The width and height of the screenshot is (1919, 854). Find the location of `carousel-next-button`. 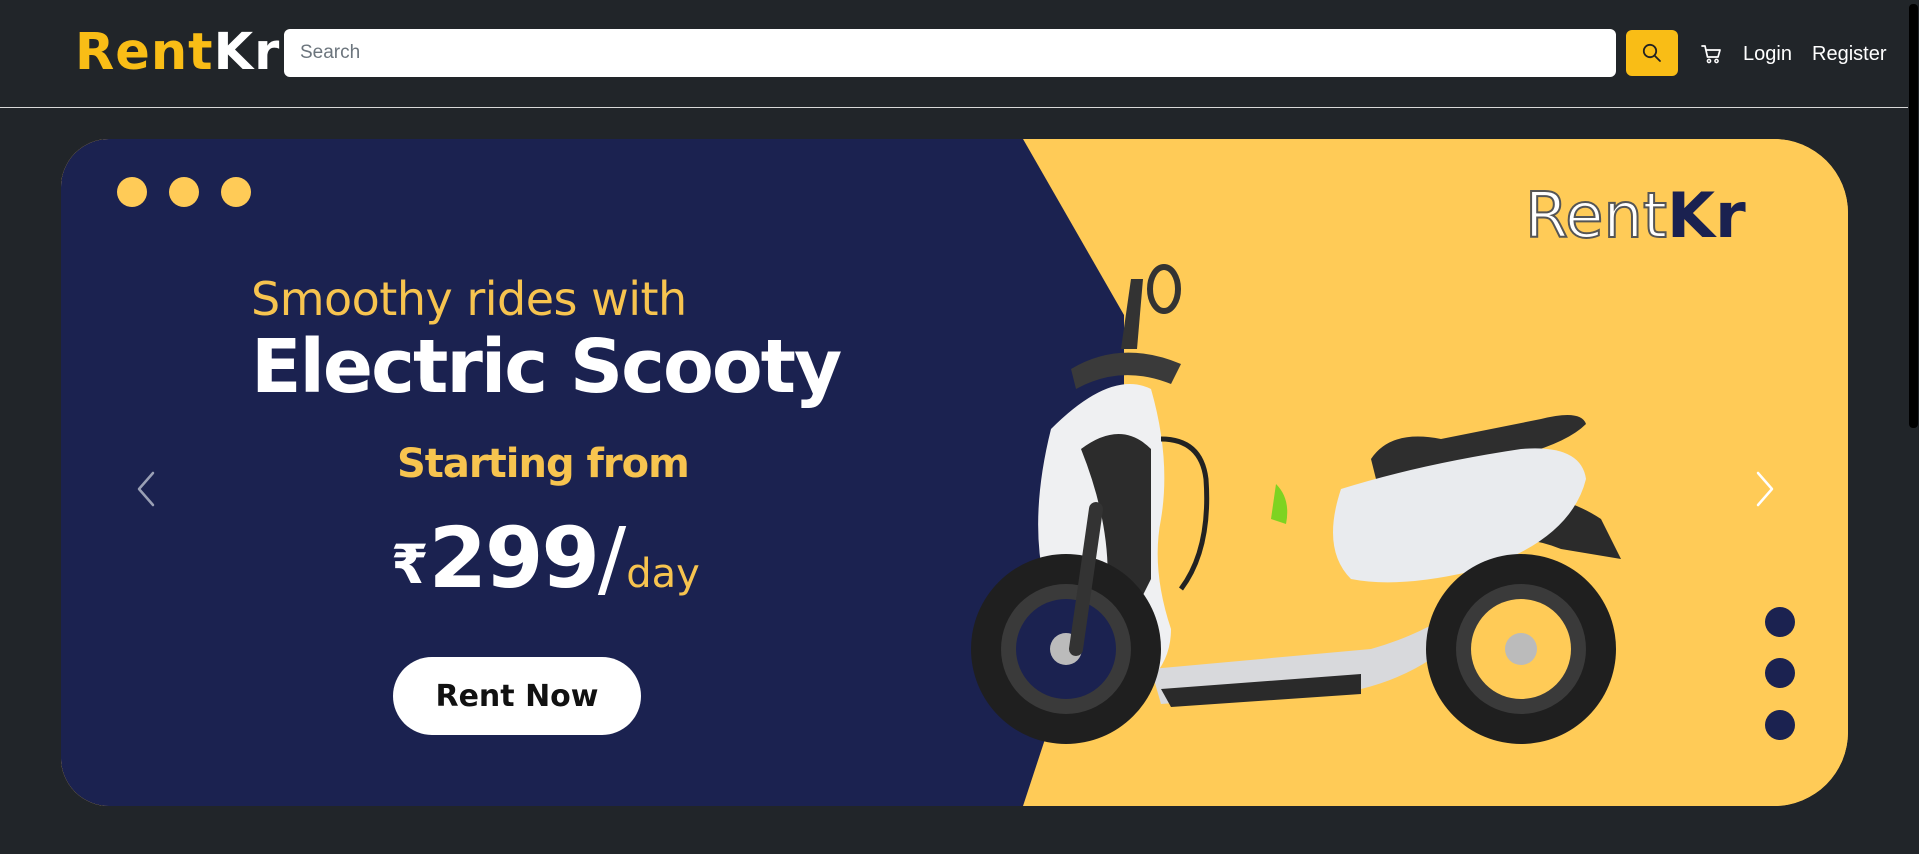

carousel-next-button is located at coordinates (1765, 489).